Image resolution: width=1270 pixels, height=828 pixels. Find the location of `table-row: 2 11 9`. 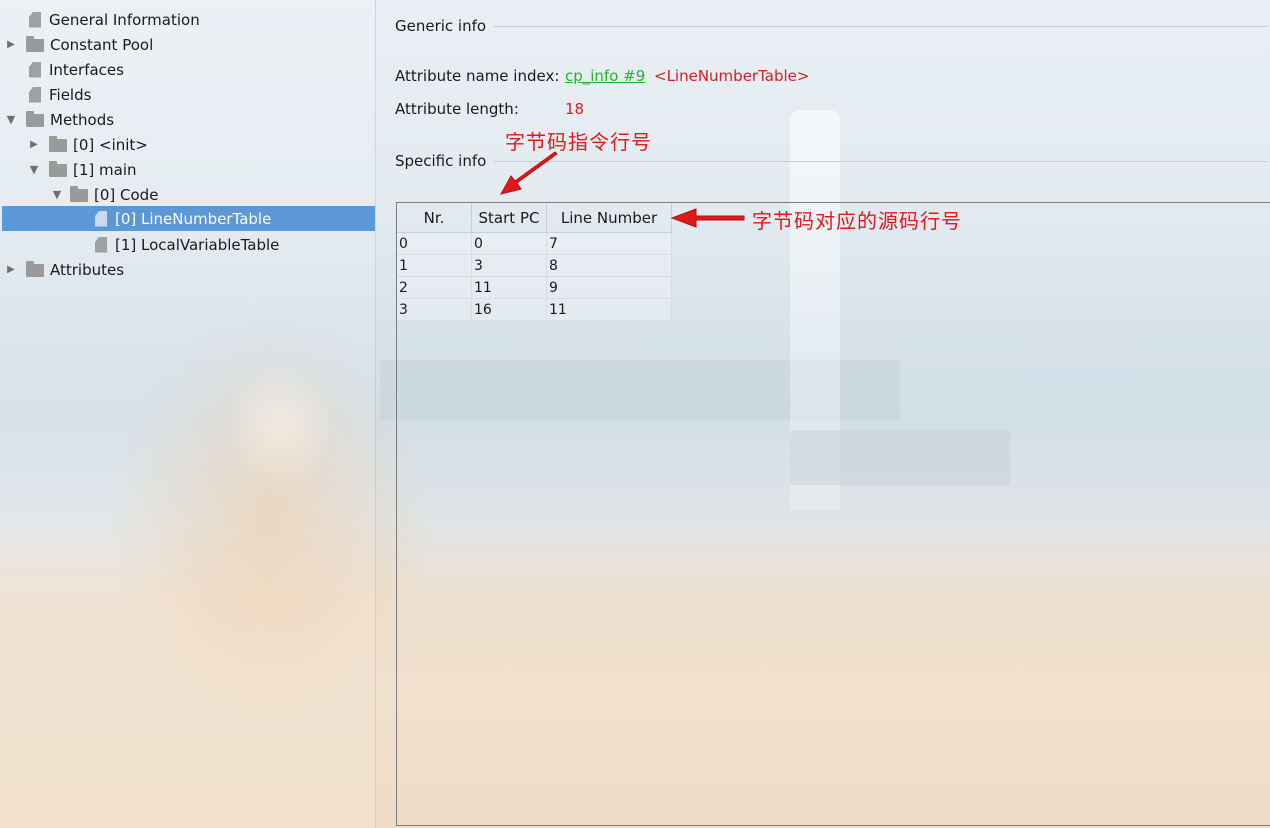

table-row: 2 11 9 is located at coordinates (534, 287).